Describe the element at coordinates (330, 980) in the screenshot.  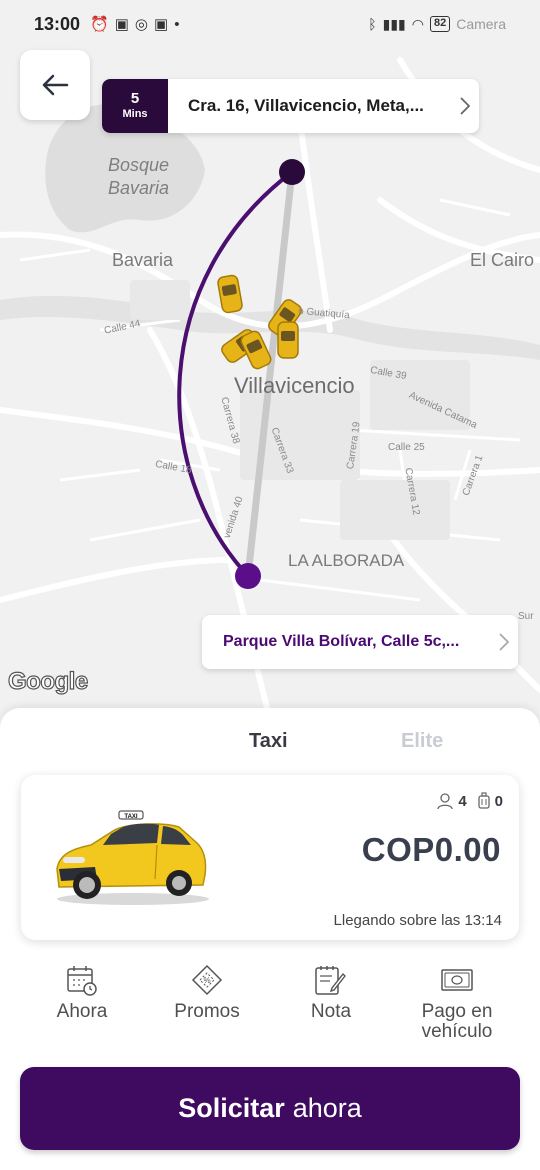
I see `note-pencil-icon` at that location.